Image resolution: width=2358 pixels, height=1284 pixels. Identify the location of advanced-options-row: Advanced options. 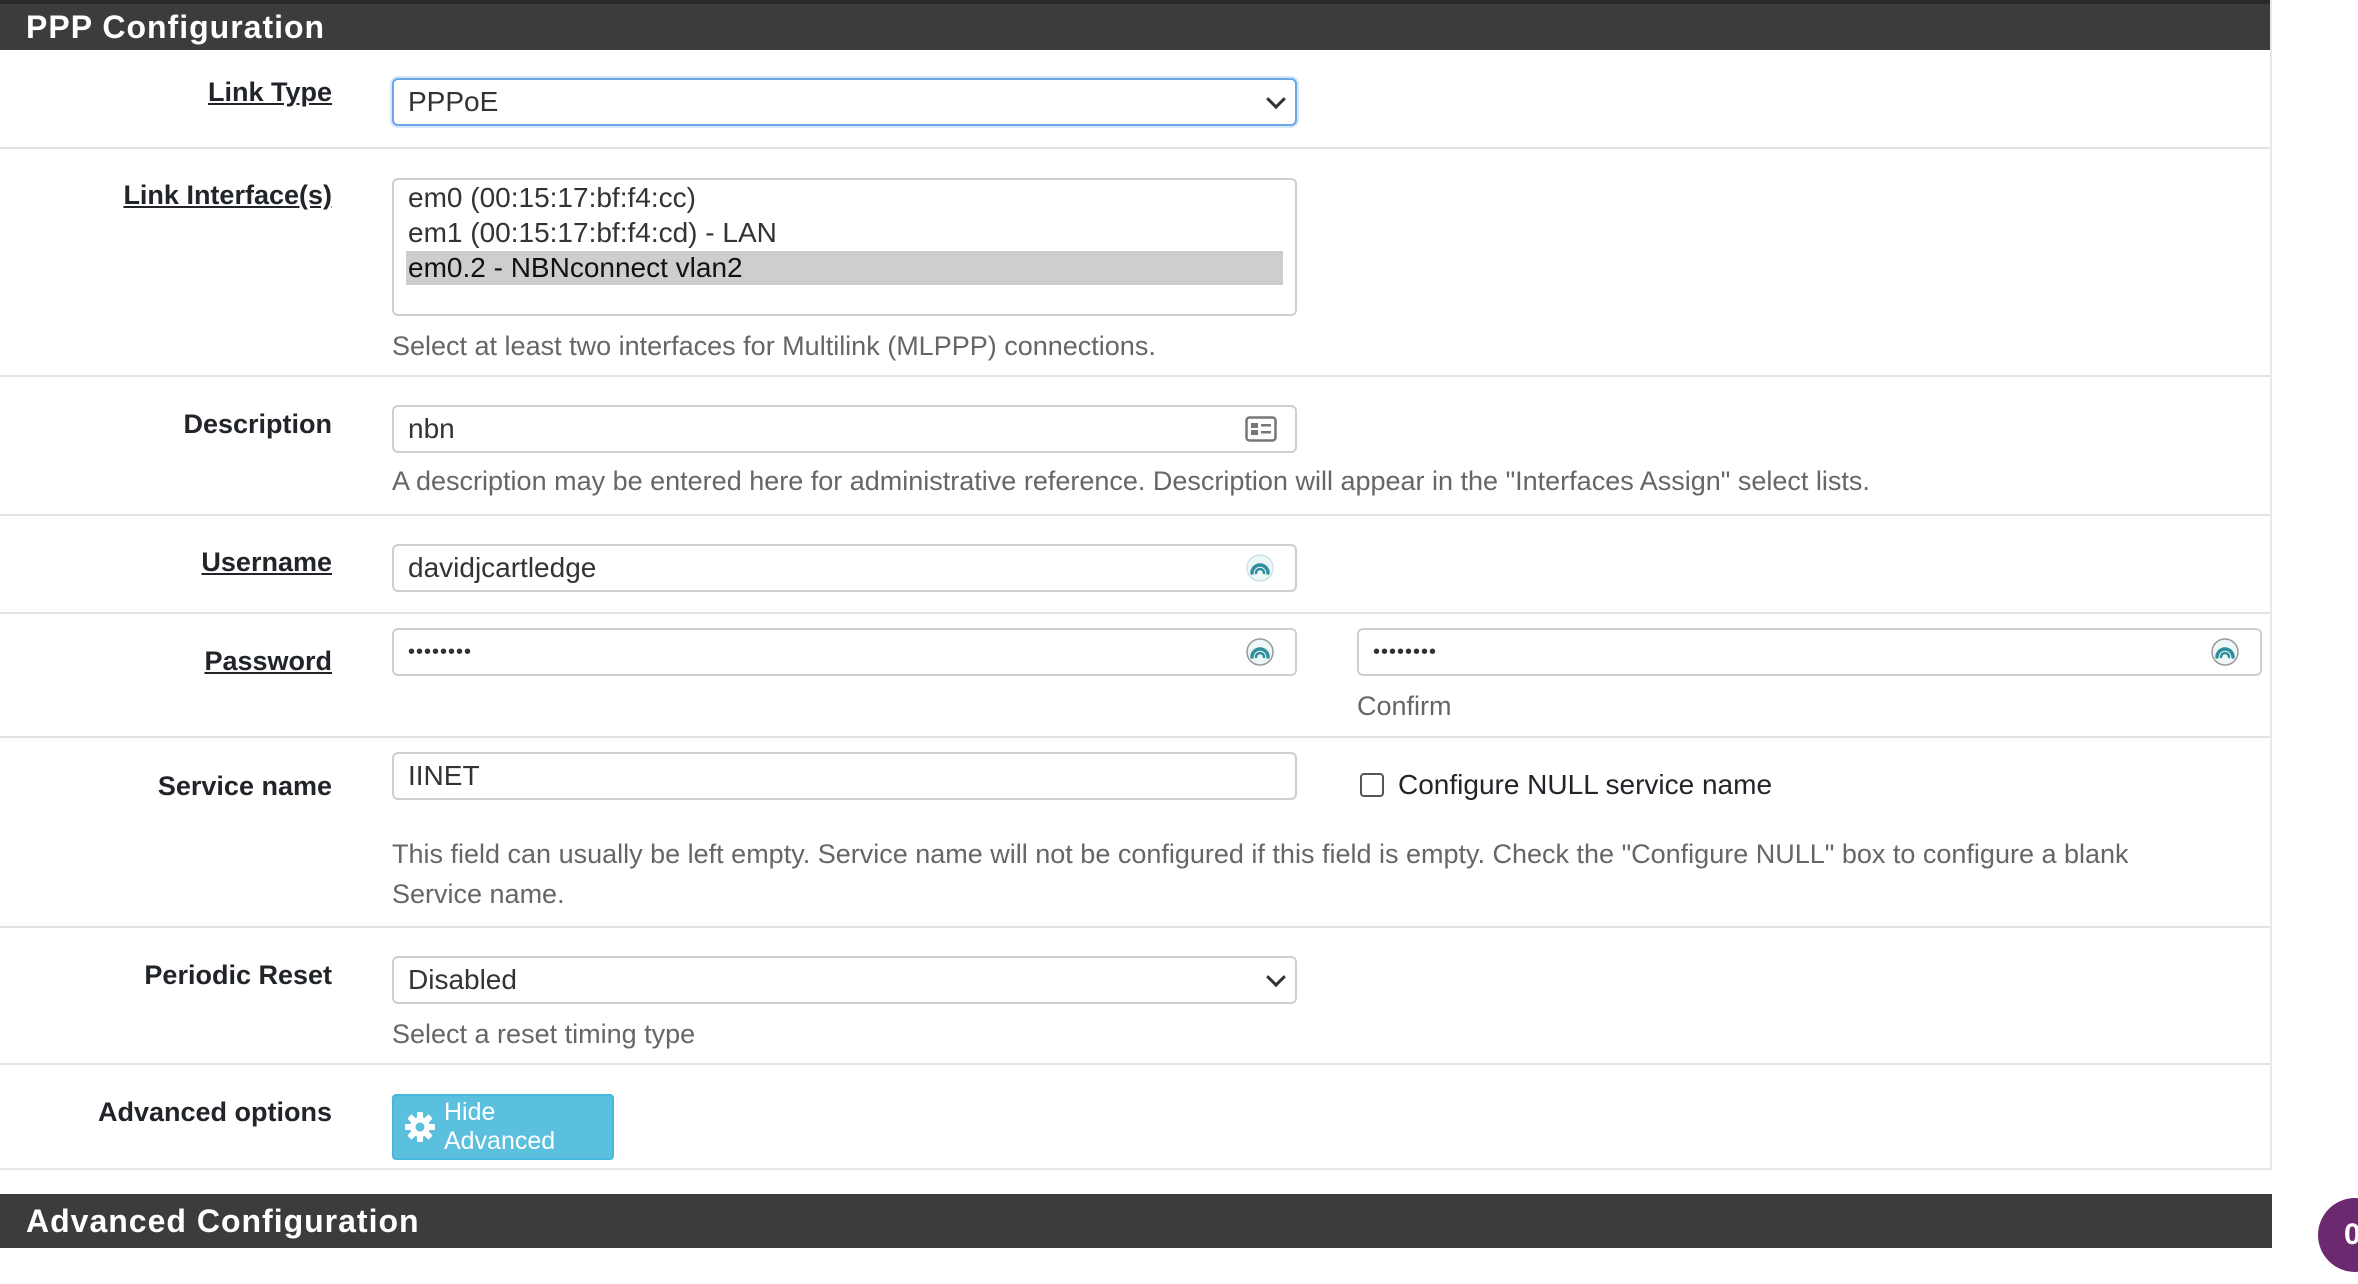
(1135, 1116).